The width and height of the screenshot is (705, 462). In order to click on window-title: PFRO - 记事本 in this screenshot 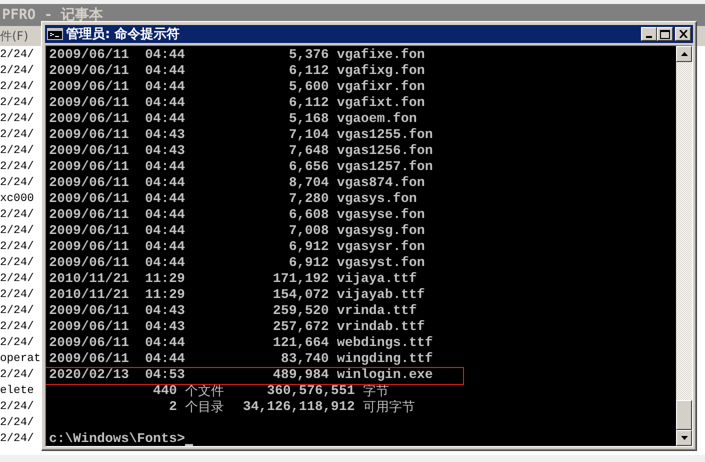, I will do `click(53, 15)`.